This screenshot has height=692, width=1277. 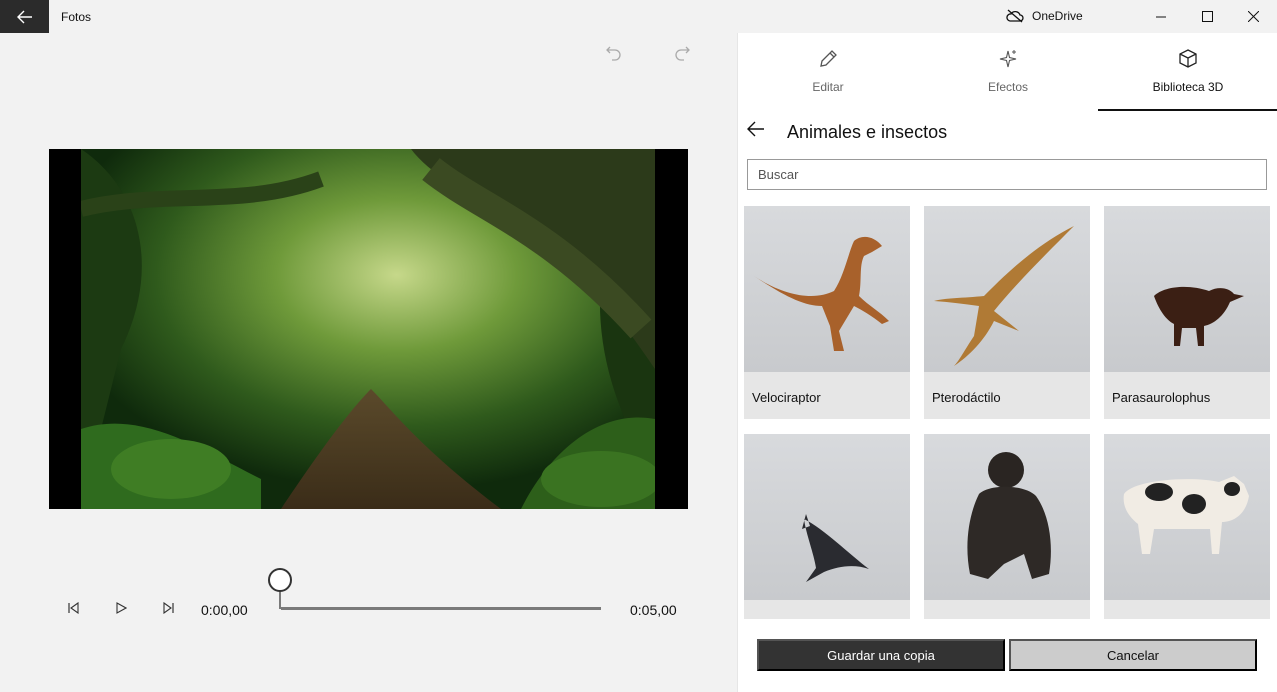 I want to click on minimize-button, so click(x=1161, y=16).